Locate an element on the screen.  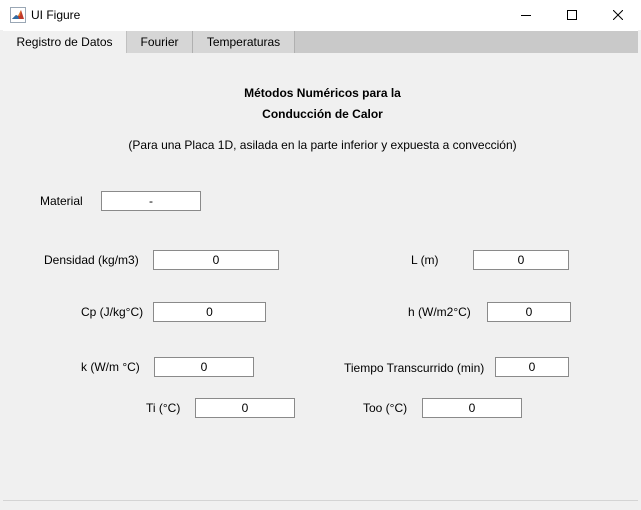
h-label: h (W/m2°C) is located at coordinates (439, 312).